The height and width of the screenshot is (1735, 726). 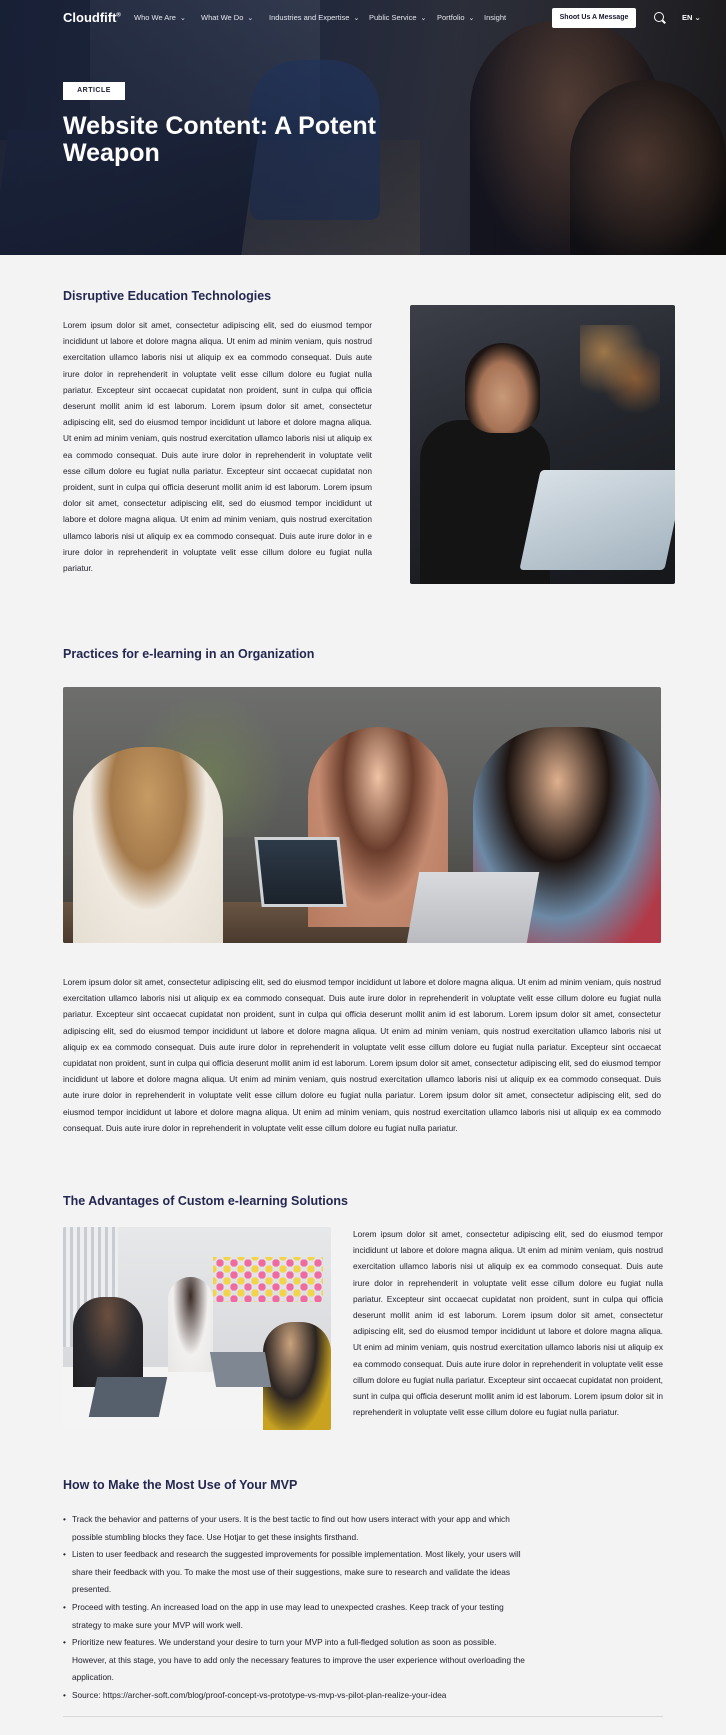 What do you see at coordinates (180, 1485) in the screenshot?
I see `section-heading: How to Make the Most Use of Your MVP` at bounding box center [180, 1485].